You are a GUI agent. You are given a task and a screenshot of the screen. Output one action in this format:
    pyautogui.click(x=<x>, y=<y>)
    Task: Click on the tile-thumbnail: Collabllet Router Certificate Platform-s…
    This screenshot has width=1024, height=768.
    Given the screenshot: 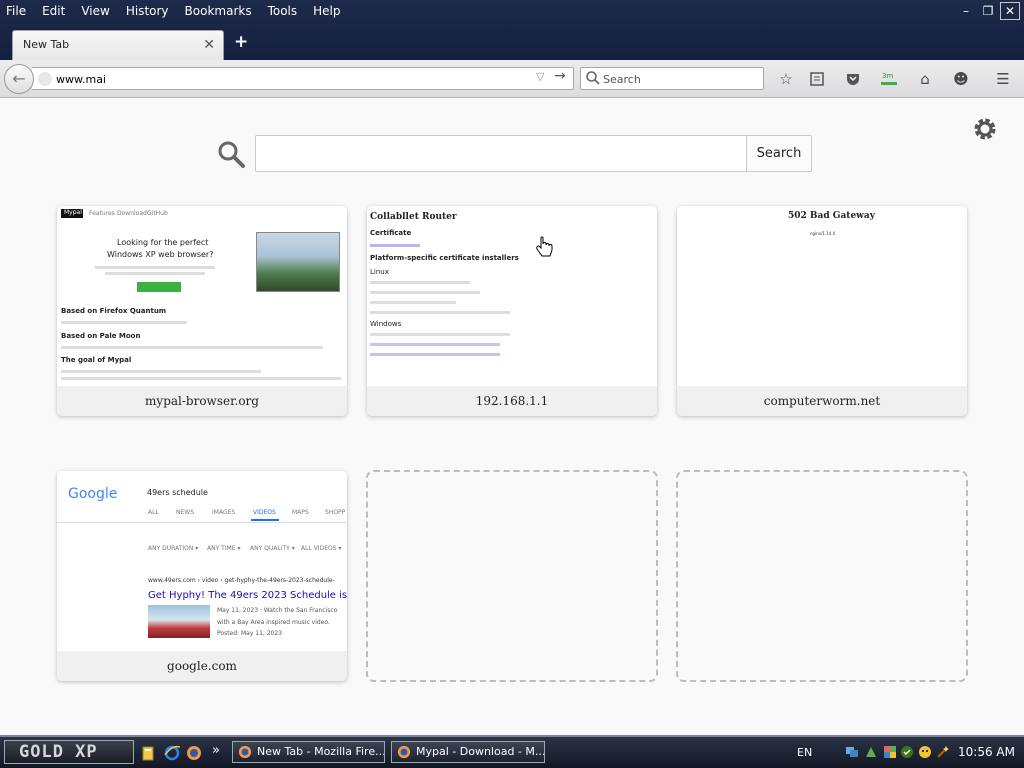 What is the action you would take?
    pyautogui.click(x=512, y=296)
    